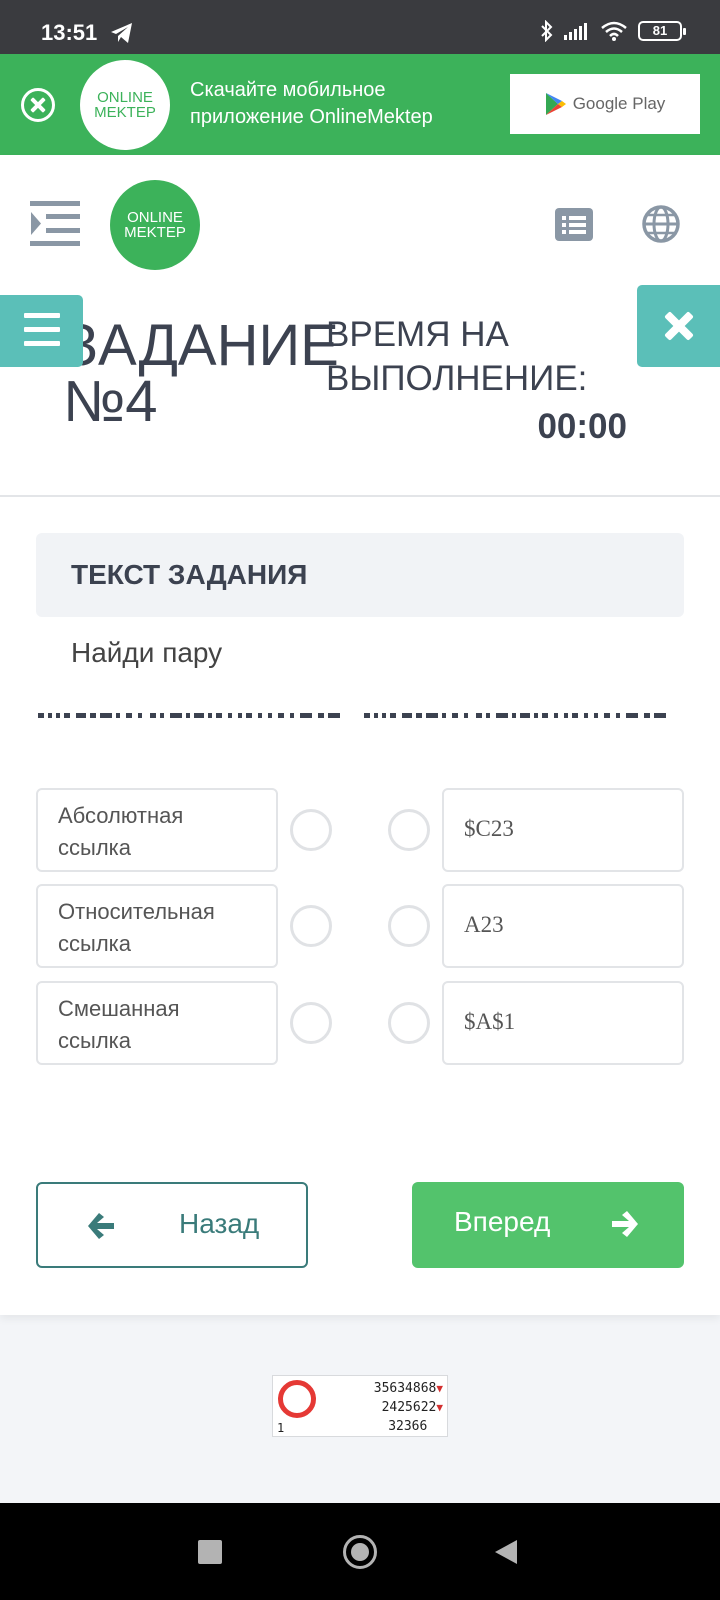  Describe the element at coordinates (55, 224) in the screenshot. I see `sidebar-toggle-icon` at that location.